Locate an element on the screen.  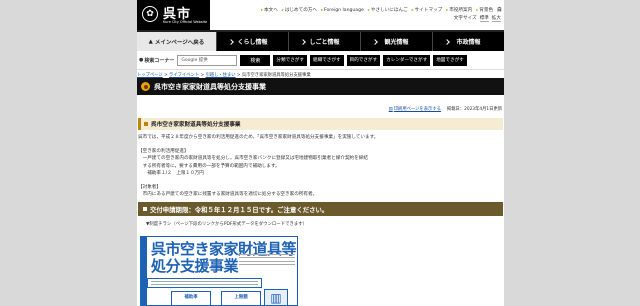
body-line: 市内にある戸建ての空き家に残置する家財道具等を適切に処分する空き家の所有者。 is located at coordinates (228, 195).